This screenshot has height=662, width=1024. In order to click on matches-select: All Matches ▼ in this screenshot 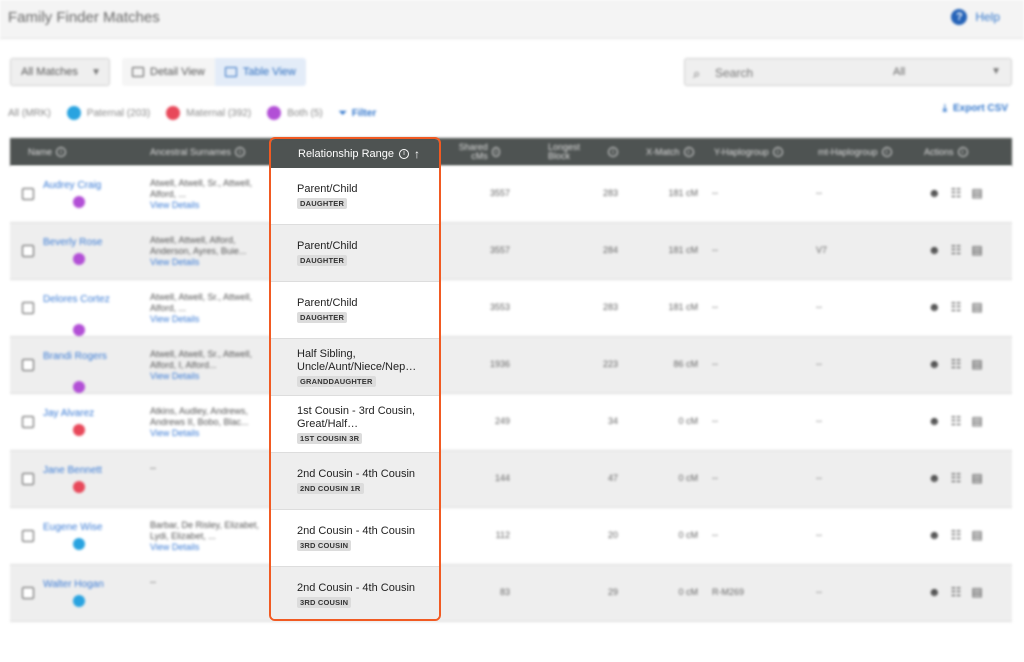, I will do `click(60, 72)`.